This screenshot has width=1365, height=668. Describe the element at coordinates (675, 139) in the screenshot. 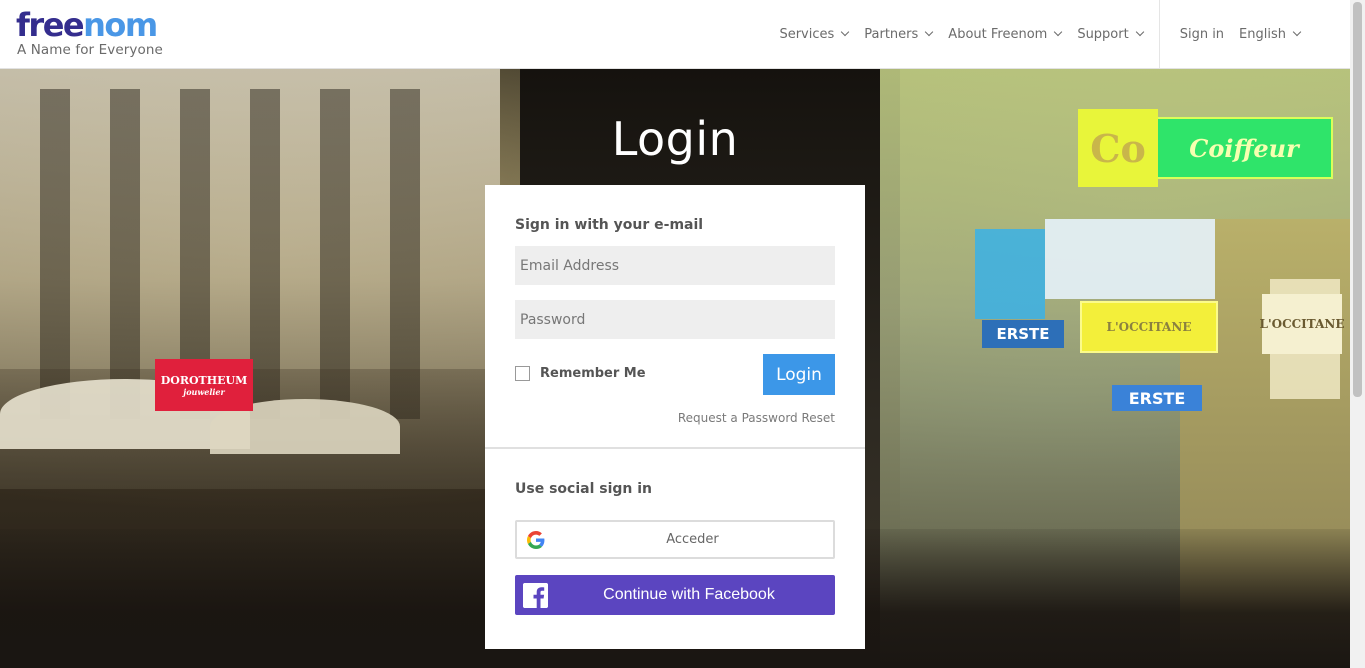

I see `page-title: Login` at that location.